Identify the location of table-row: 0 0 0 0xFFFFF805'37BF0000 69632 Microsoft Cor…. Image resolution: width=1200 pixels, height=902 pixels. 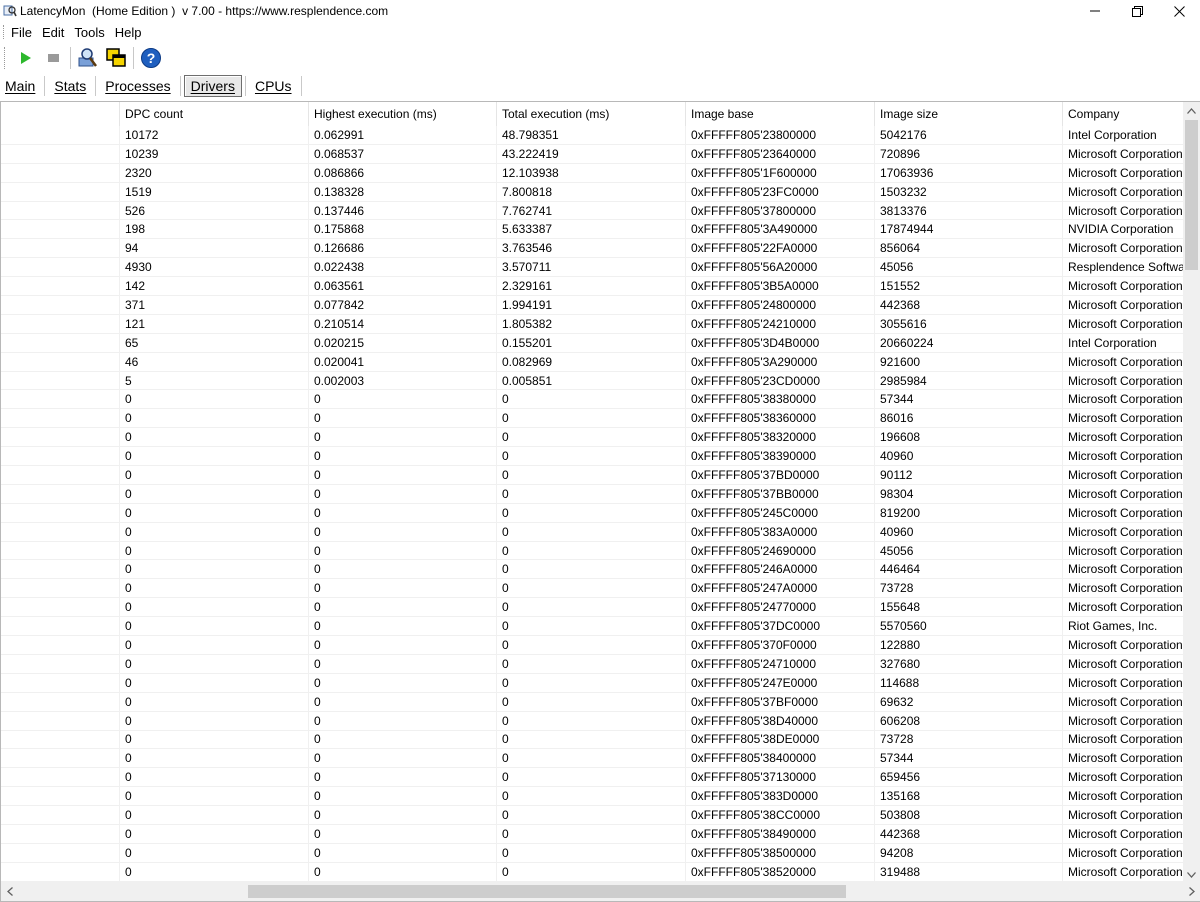
(592, 702).